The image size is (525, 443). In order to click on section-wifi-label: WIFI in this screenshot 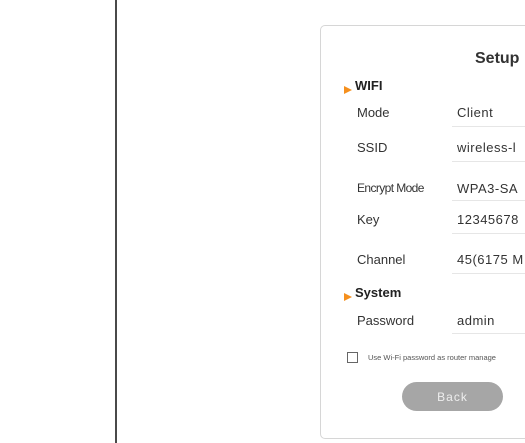, I will do `click(369, 85)`.